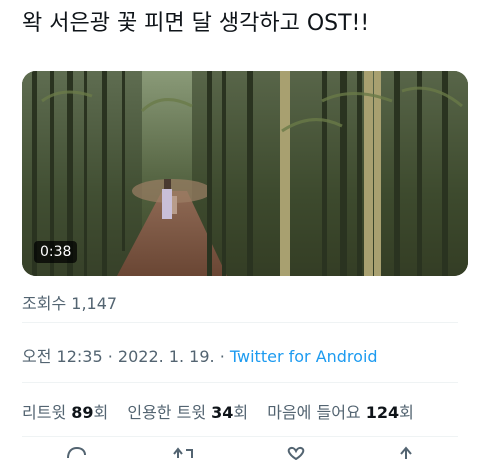 The image size is (480, 466). I want to click on tweet-text: 왁 서은광 꽃 피면 달 생각하고 OST!!, so click(196, 23).